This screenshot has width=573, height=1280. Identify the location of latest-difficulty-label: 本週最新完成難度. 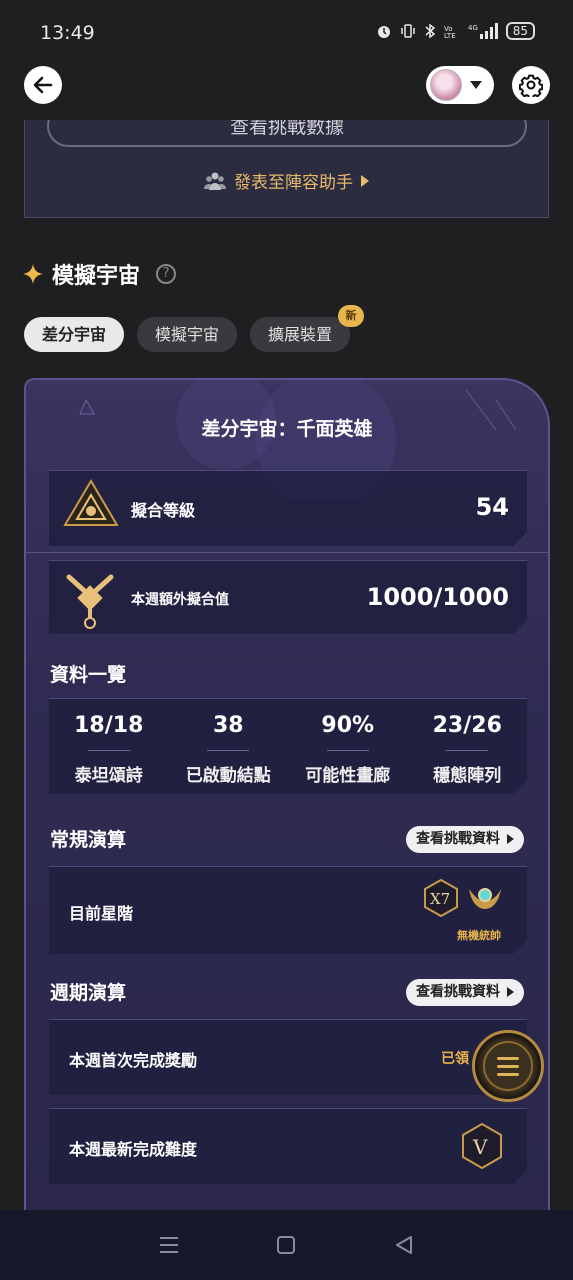
(133, 1149).